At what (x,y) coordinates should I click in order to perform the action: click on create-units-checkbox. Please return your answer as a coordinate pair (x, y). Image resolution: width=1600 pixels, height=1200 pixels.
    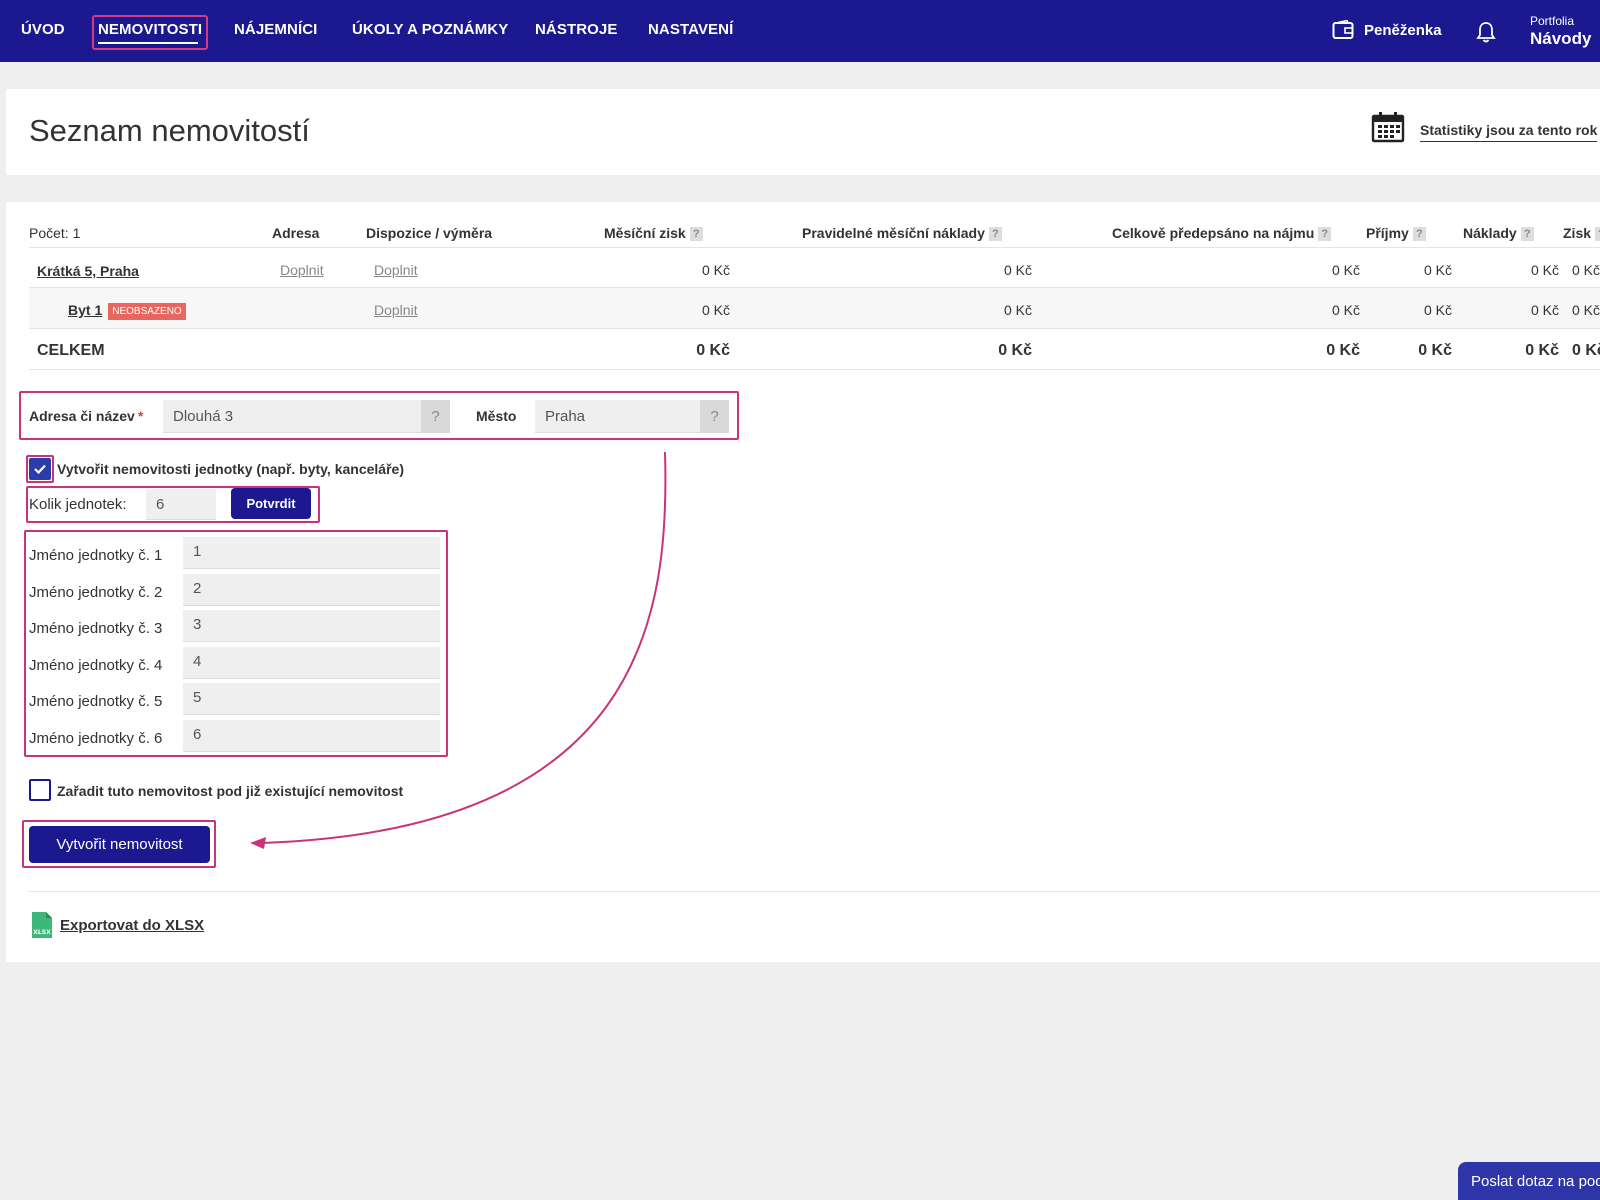
    Looking at the image, I should click on (40, 469).